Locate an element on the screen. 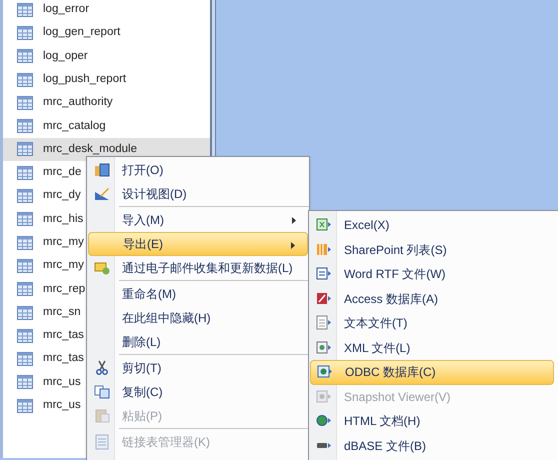 Image resolution: width=558 pixels, height=460 pixels. menu-label: 打开(O) is located at coordinates (142, 170).